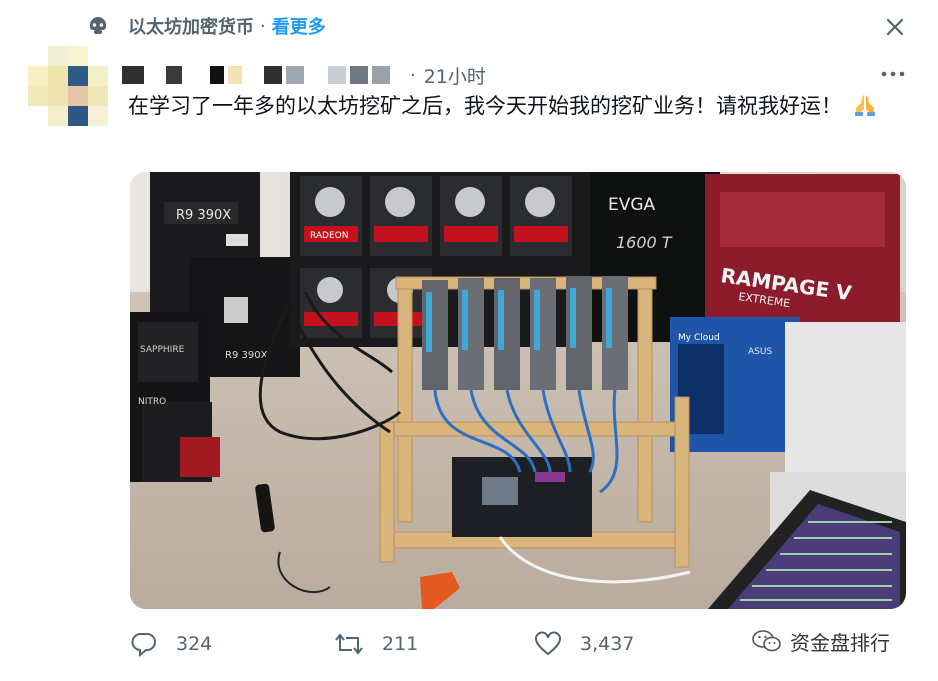  I want to click on more-options-button, so click(893, 74).